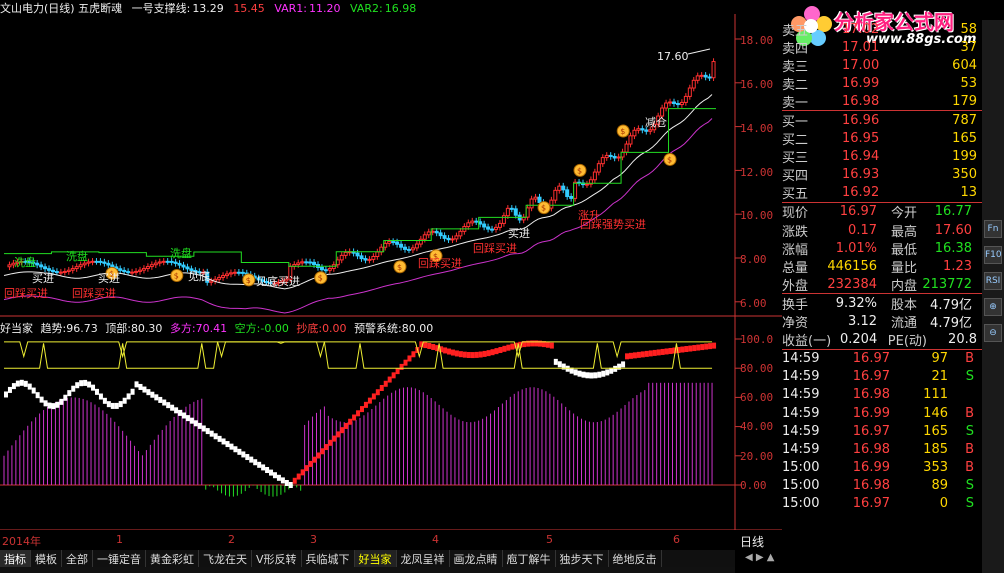  What do you see at coordinates (993, 307) in the screenshot?
I see `sidebar-button-3: ⊕` at bounding box center [993, 307].